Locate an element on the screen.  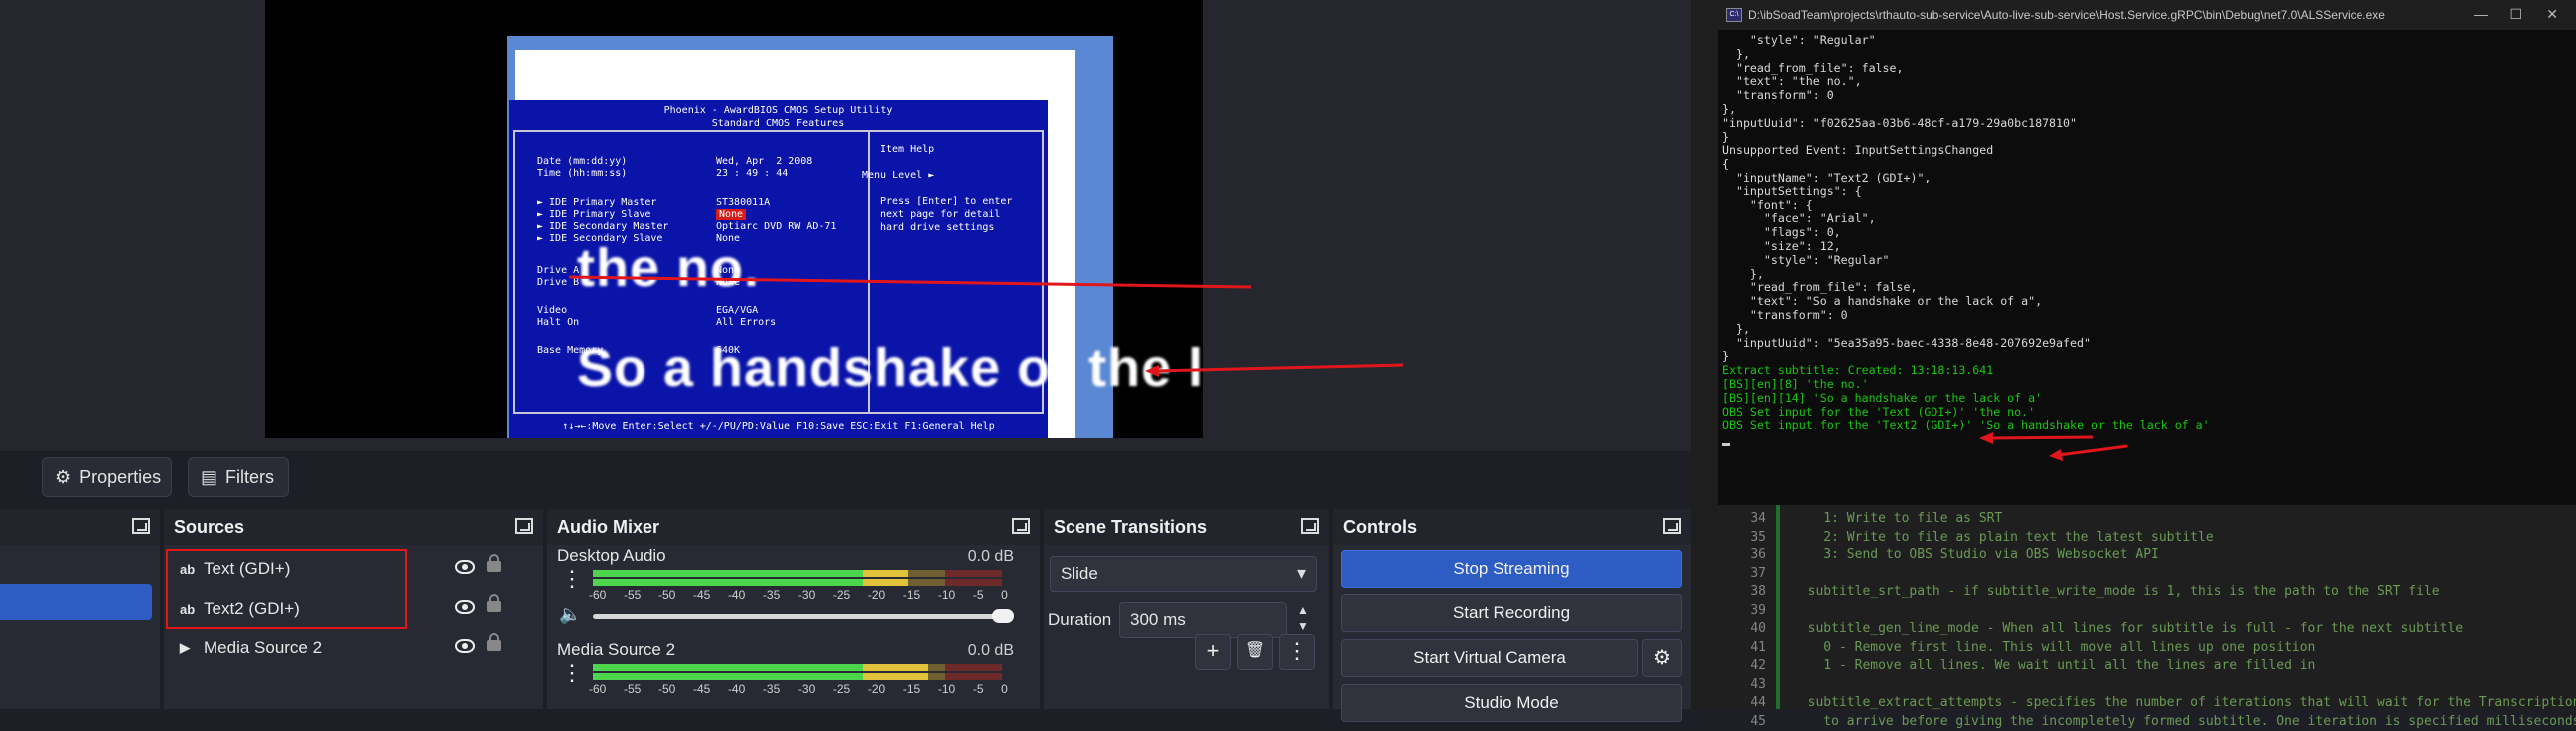
chevron-down-icon: ▼ is located at coordinates (1303, 626).